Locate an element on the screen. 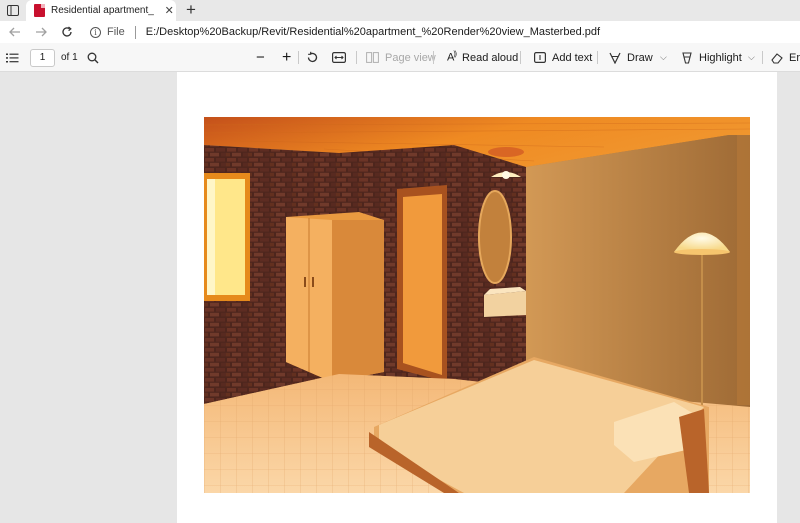 The height and width of the screenshot is (523, 800). add-text-label: Add text is located at coordinates (572, 57).